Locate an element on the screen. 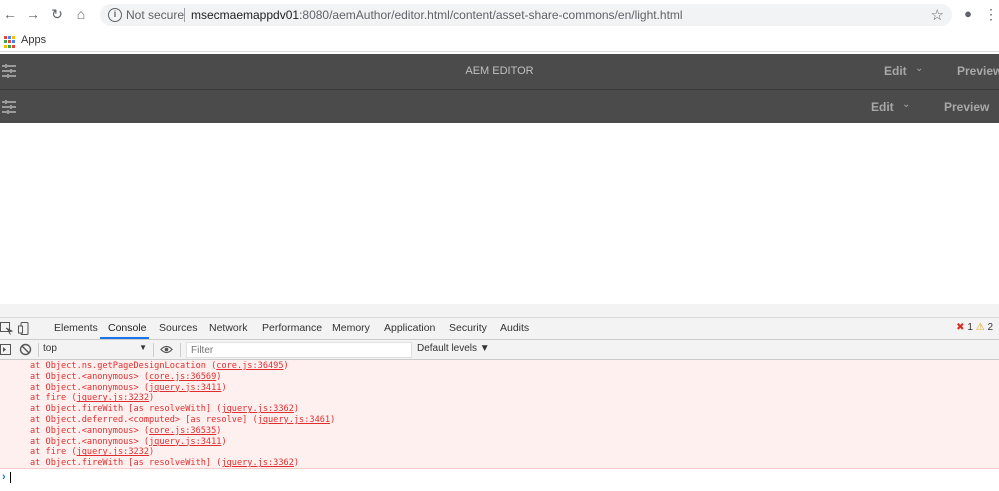  page-title: AEM EDITOR is located at coordinates (499, 71).